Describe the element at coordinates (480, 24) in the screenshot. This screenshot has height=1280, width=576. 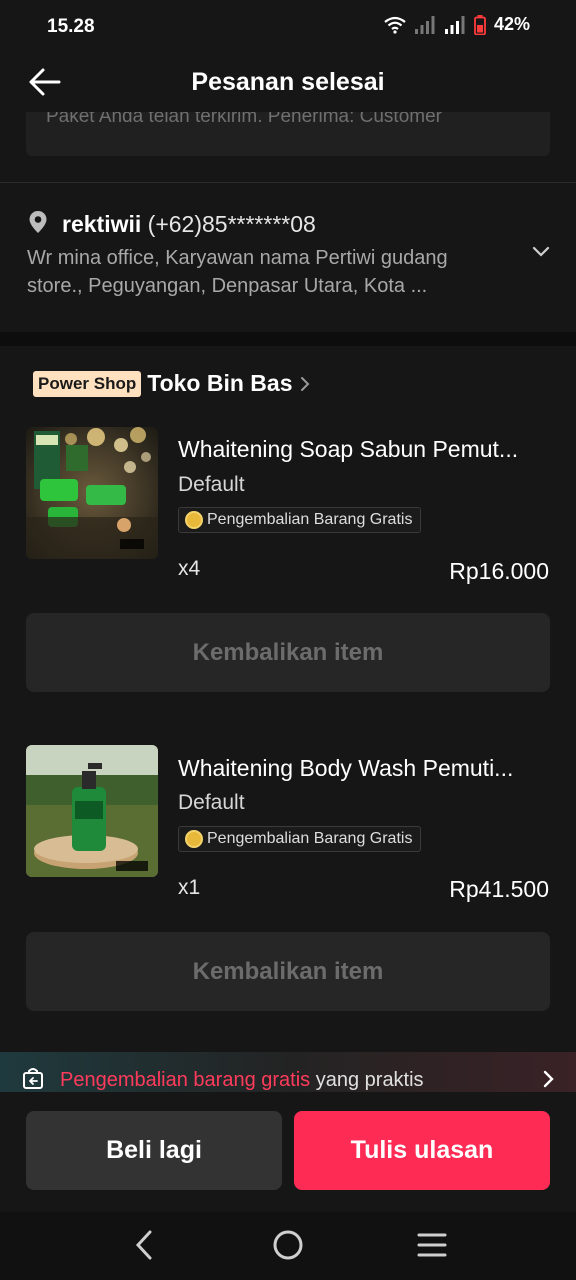
I see `battery-icon` at that location.